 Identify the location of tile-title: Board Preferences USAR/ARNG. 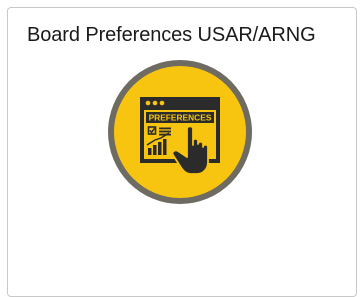
(171, 35).